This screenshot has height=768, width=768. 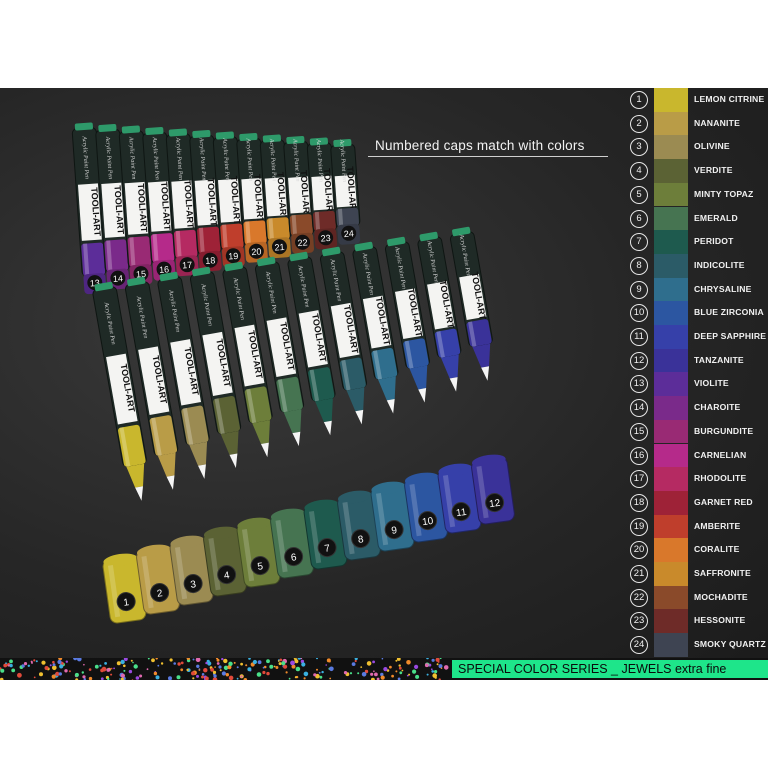 I want to click on legend-row: 9 CHRYSALINE, so click(x=695, y=289).